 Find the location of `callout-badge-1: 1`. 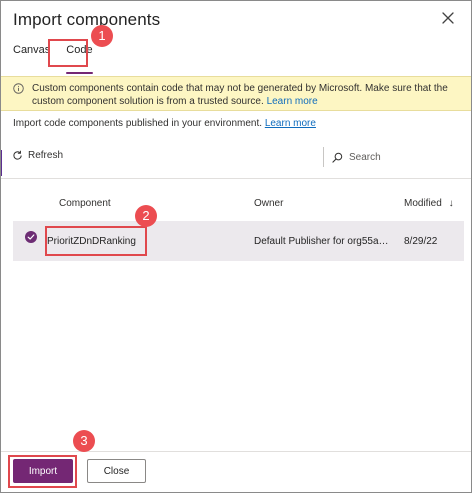

callout-badge-1: 1 is located at coordinates (102, 36).